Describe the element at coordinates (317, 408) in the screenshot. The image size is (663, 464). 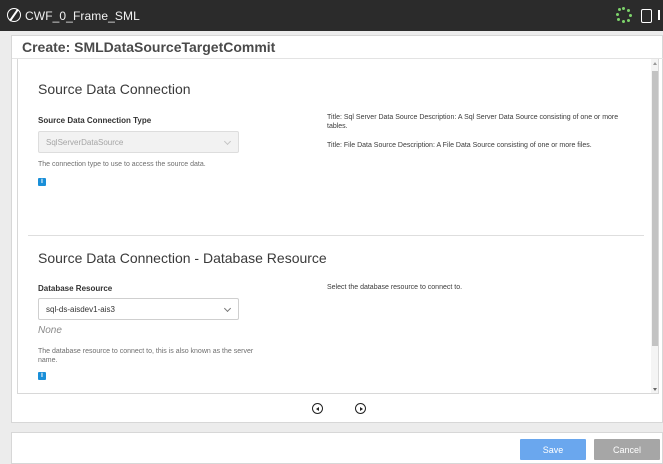
I see `previous-page-icon` at that location.